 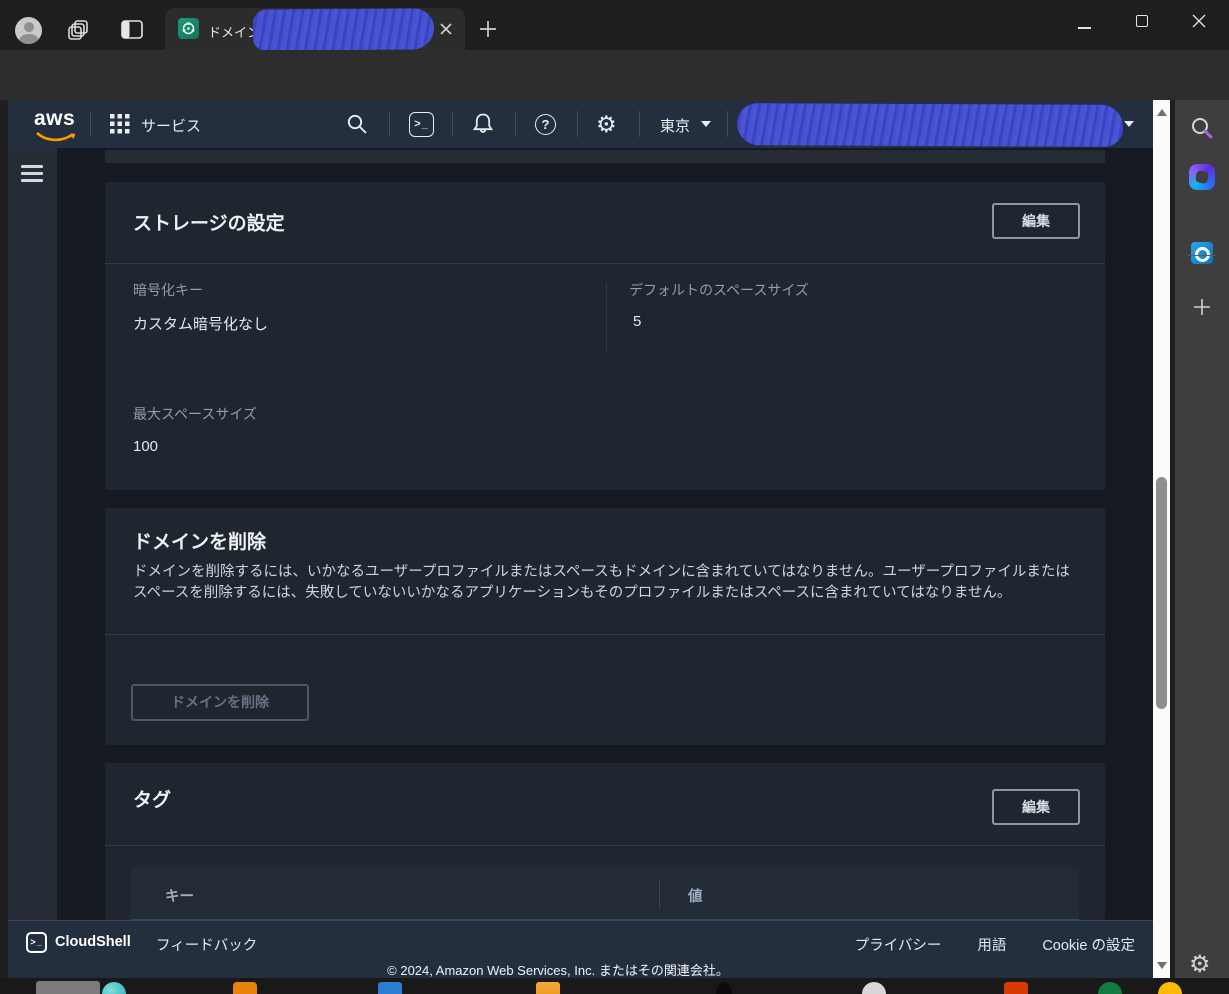 I want to click on profile-avatar, so click(x=28, y=30).